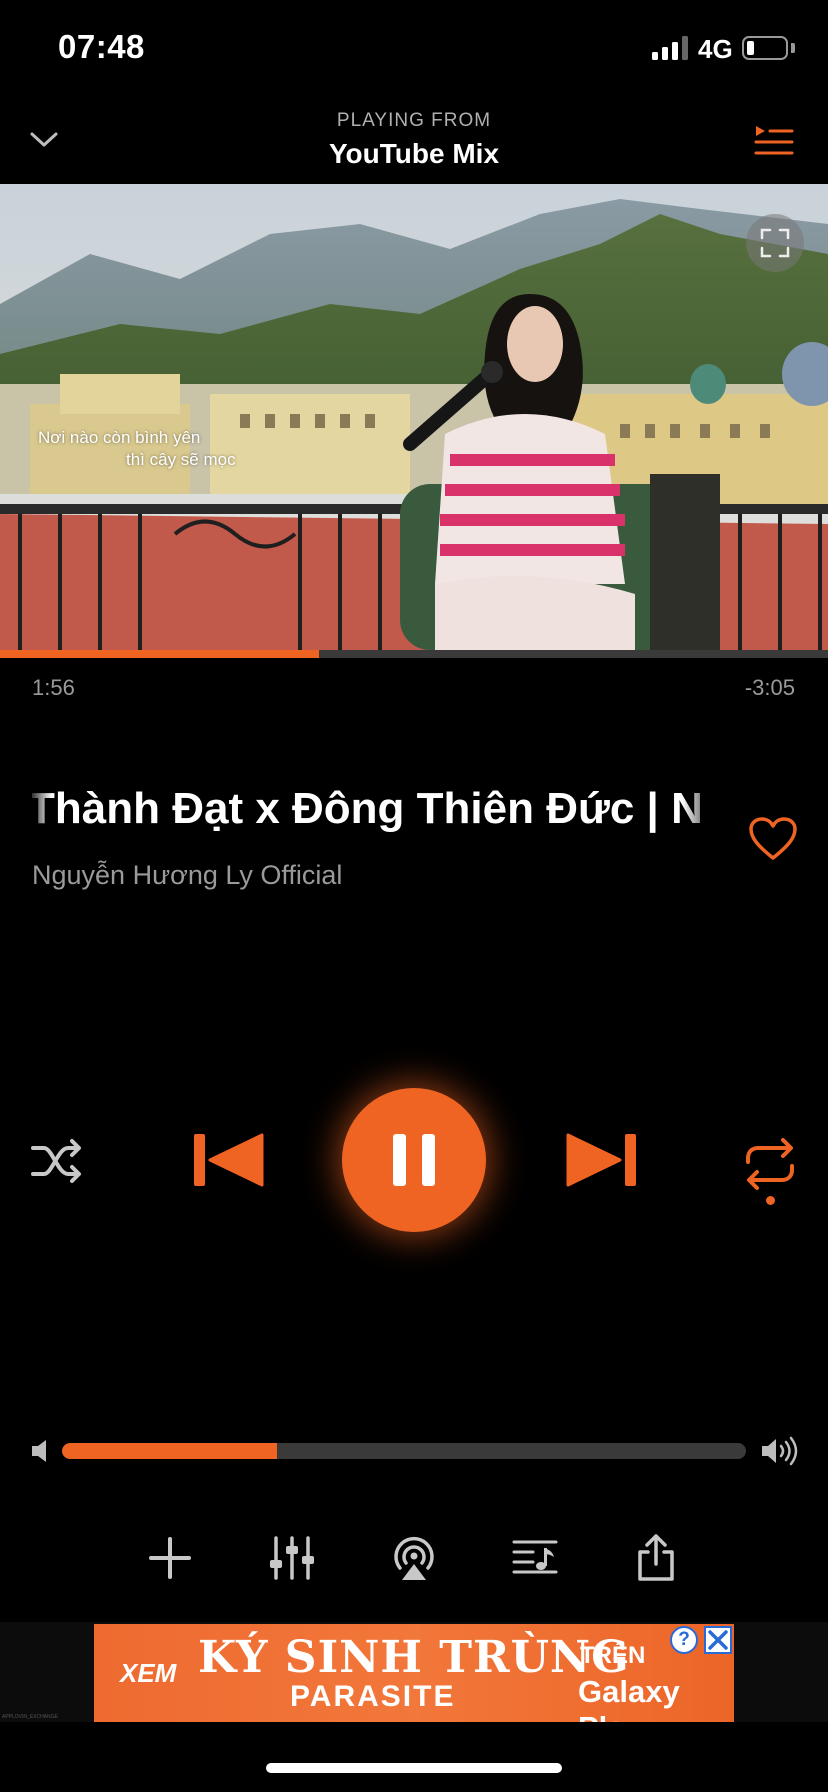  What do you see at coordinates (373, 1696) in the screenshot?
I see `ad-subtitle: PARASITE` at bounding box center [373, 1696].